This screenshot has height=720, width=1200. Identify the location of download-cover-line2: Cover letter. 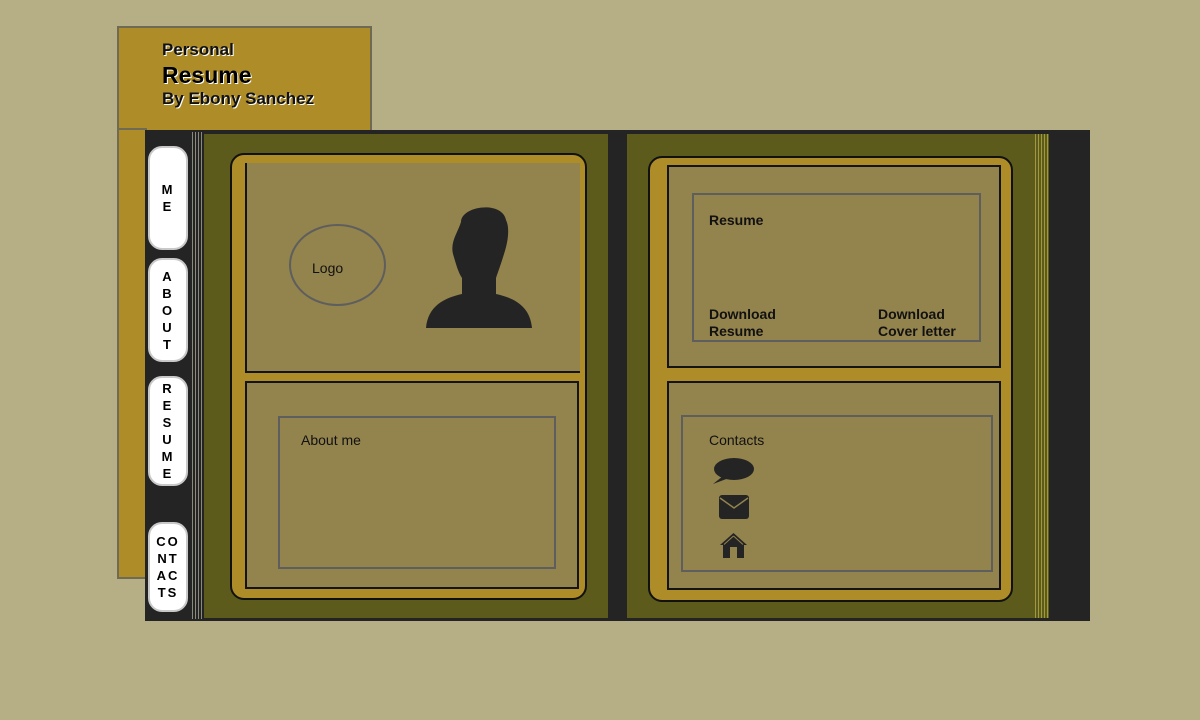
(917, 331).